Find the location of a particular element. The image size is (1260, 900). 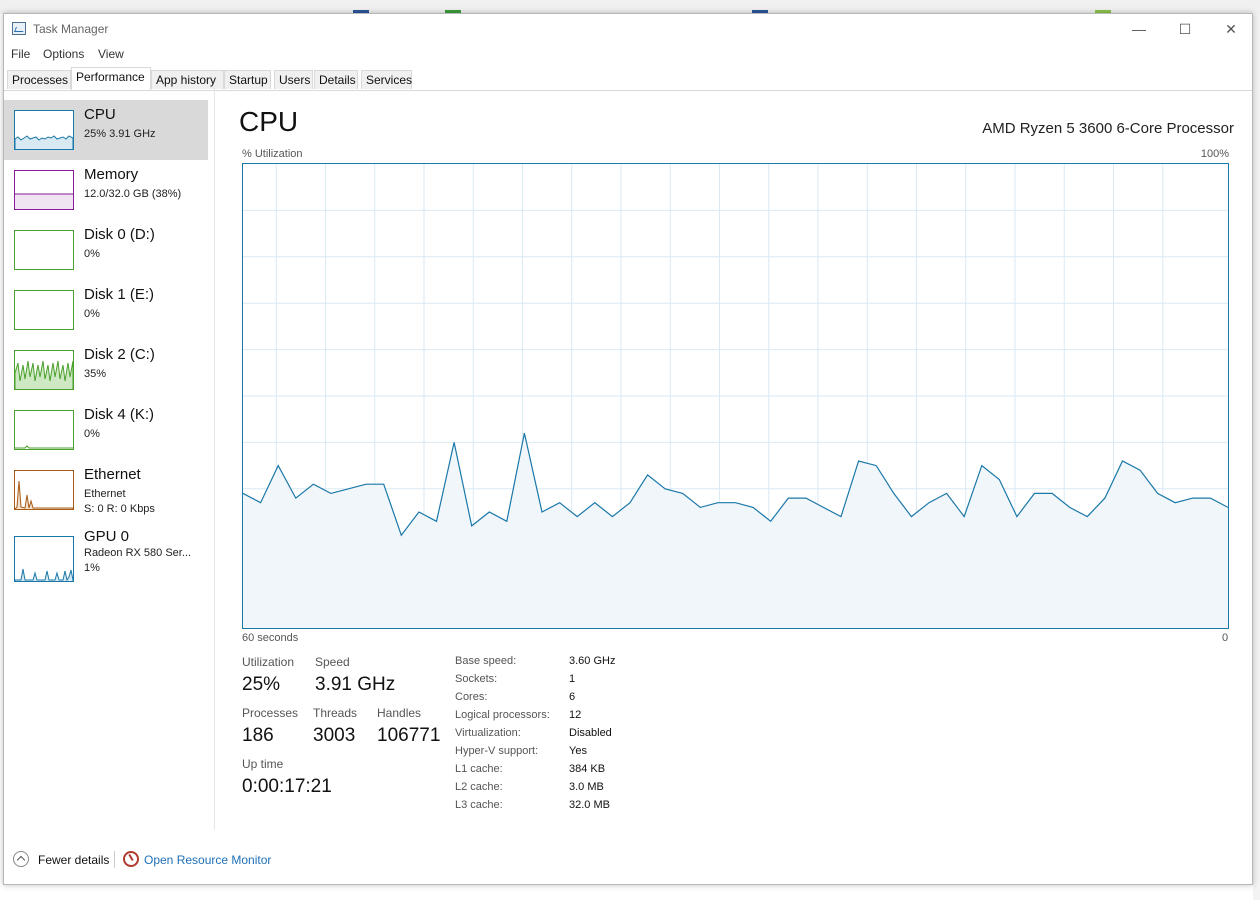

ethernet-thumbnail is located at coordinates (44, 490).